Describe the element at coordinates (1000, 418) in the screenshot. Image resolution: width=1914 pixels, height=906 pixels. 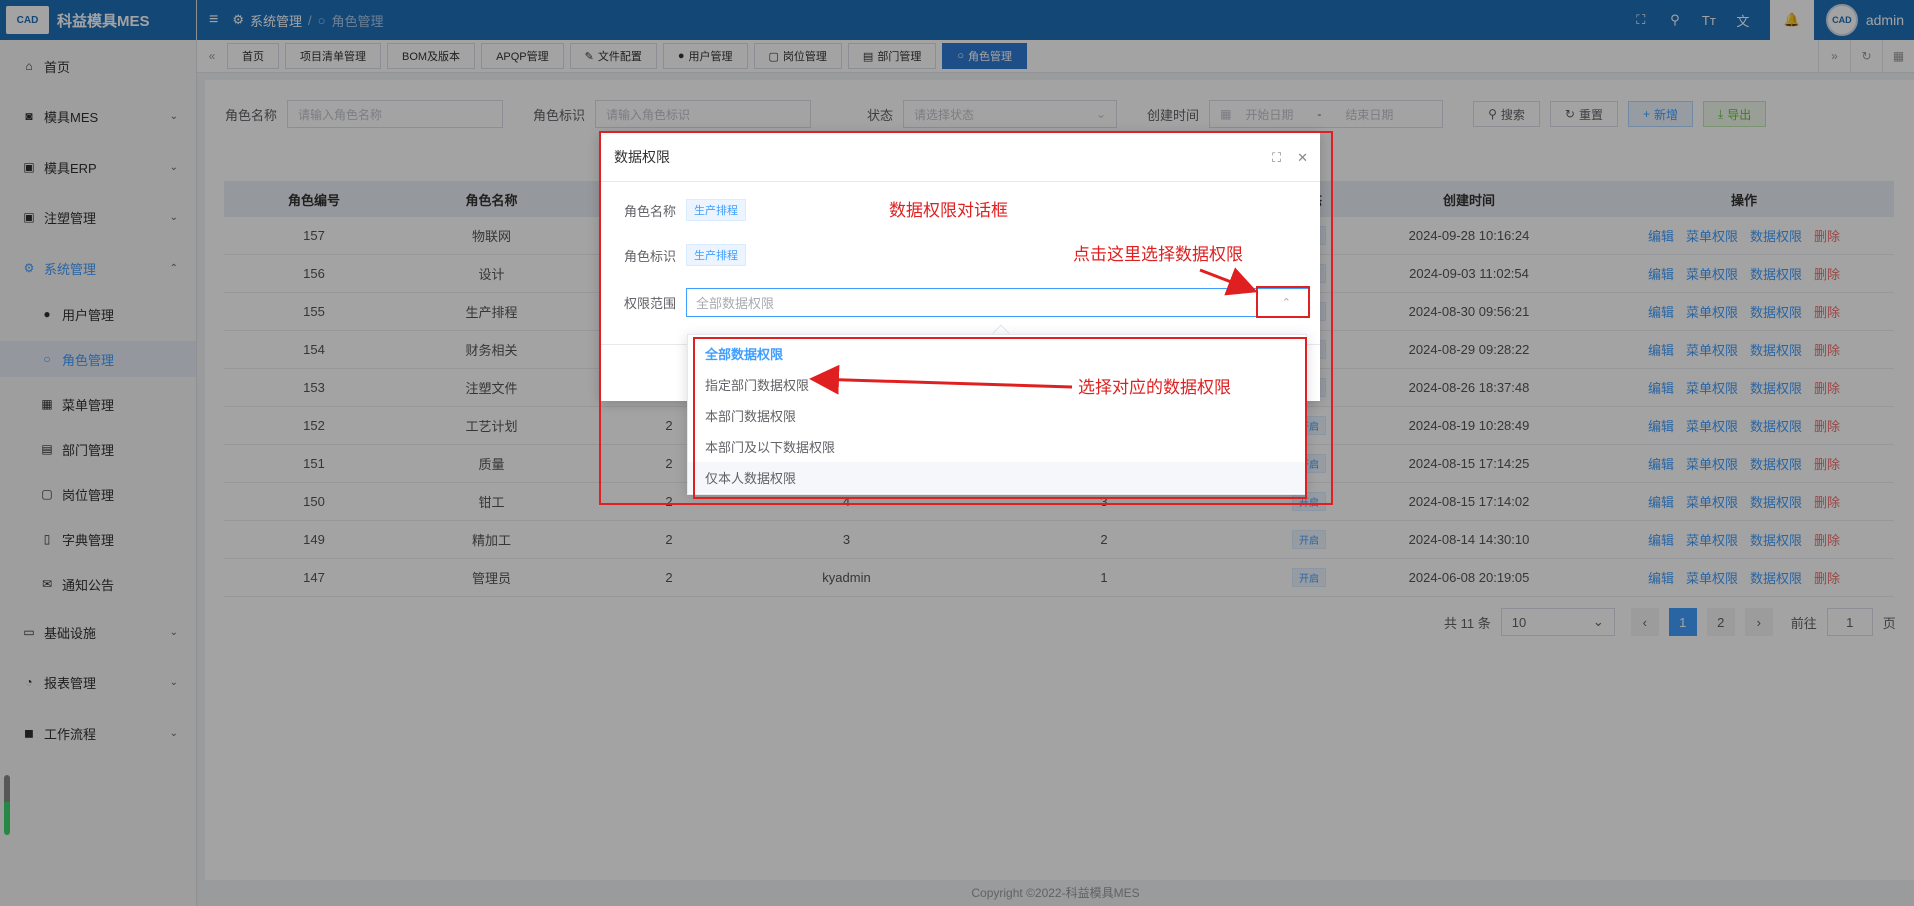
I see `annotation-dropdown-box` at that location.